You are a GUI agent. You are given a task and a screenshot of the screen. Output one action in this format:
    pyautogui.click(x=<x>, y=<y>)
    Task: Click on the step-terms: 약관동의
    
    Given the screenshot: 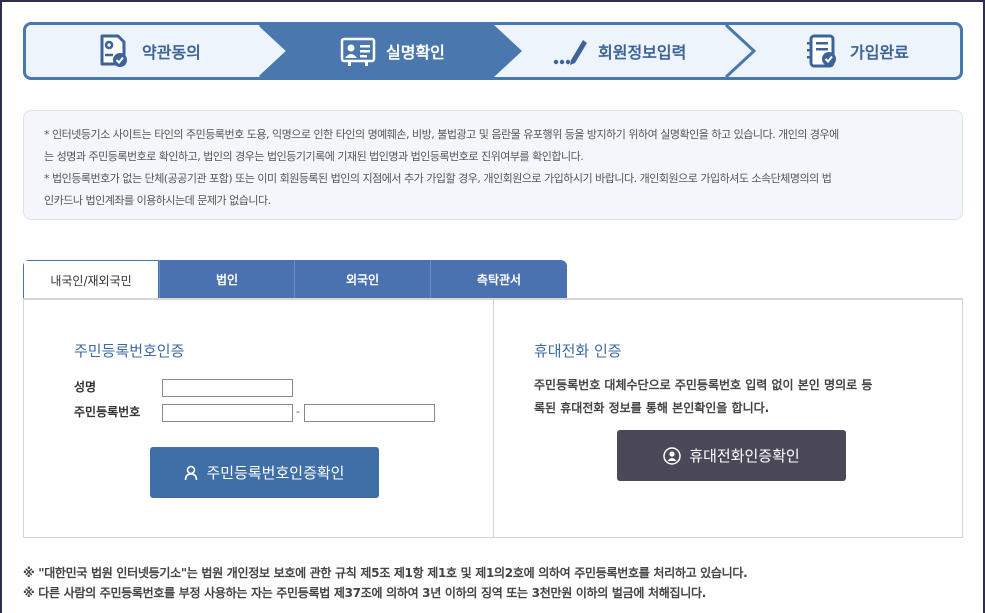 What is the action you would take?
    pyautogui.click(x=148, y=51)
    